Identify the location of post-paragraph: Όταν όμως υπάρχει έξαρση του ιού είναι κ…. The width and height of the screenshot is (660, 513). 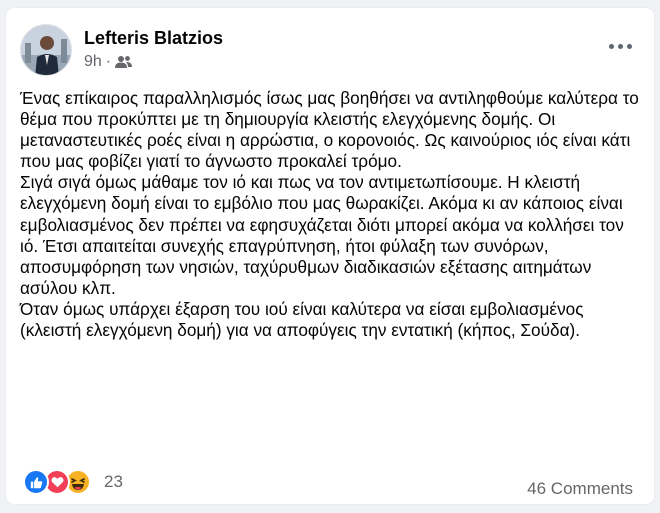
(302, 319).